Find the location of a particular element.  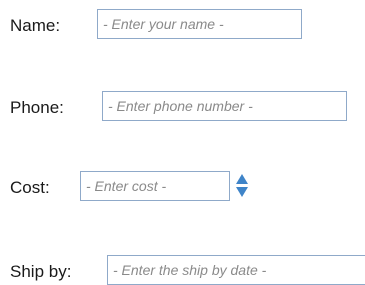

ship-by-label: Ship by: is located at coordinates (41, 271).